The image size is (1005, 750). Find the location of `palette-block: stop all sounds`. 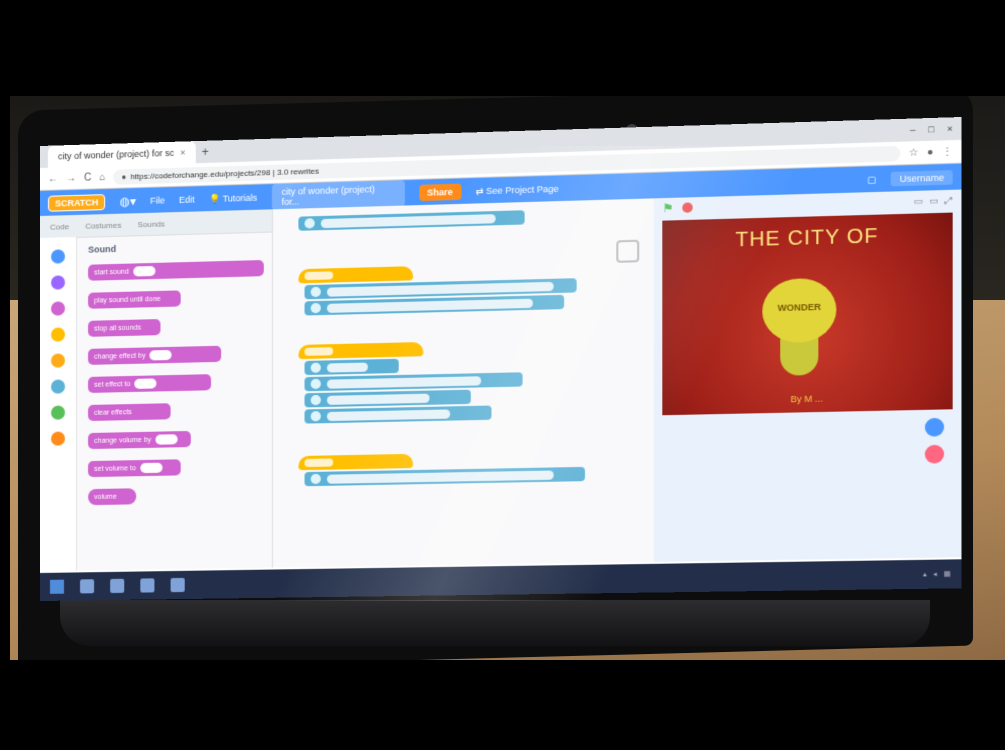

palette-block: stop all sounds is located at coordinates (124, 328).